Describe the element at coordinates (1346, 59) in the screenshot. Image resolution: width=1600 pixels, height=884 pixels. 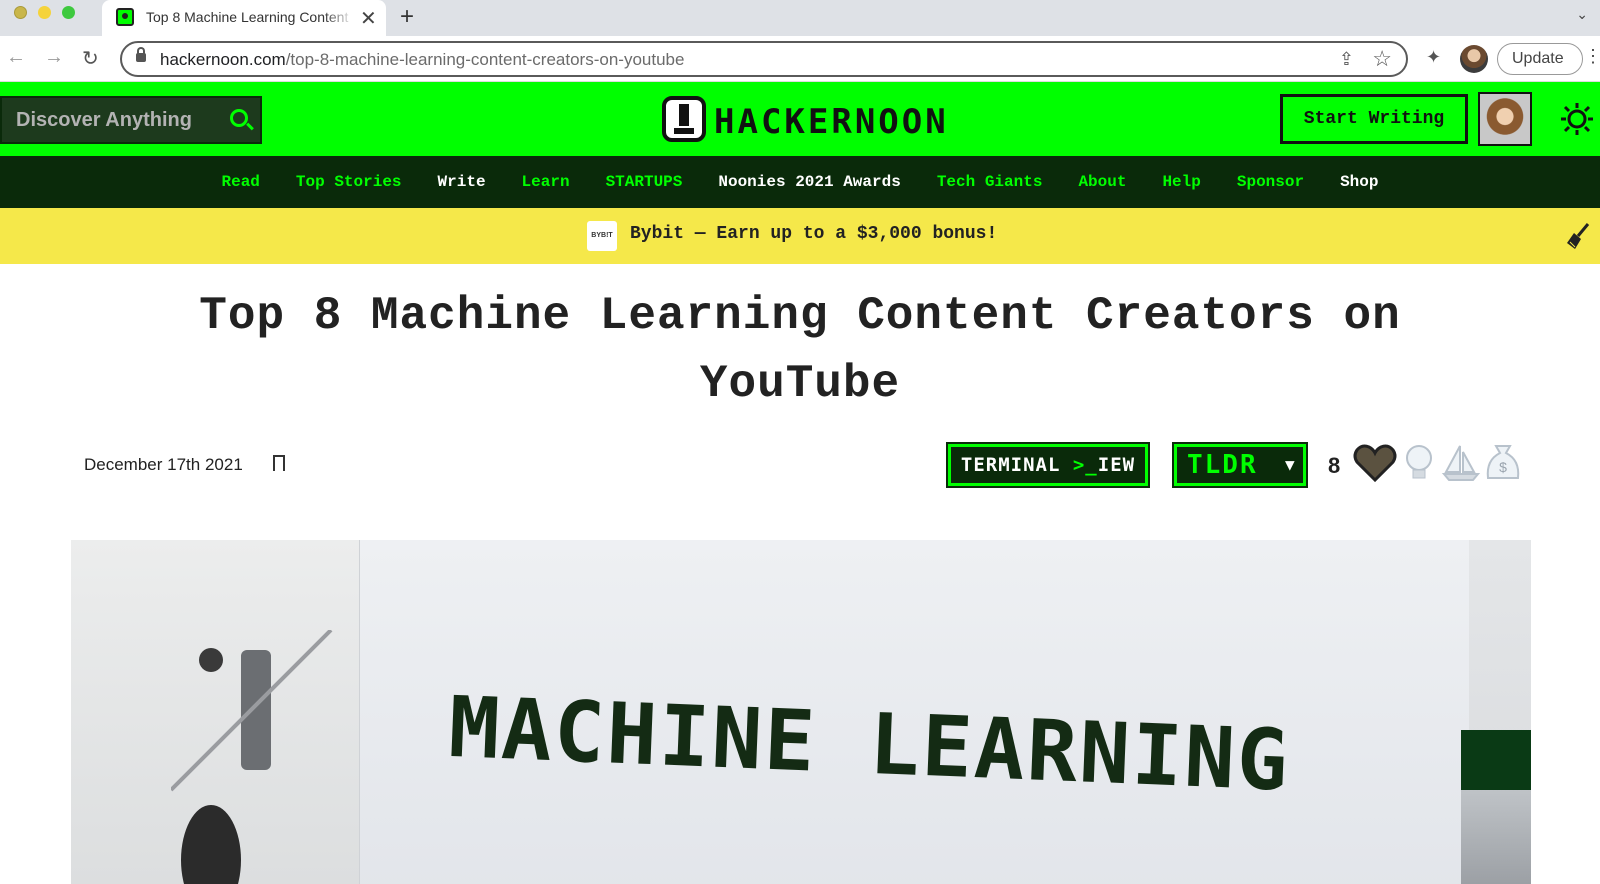
I see `share-icon: ⇪` at that location.